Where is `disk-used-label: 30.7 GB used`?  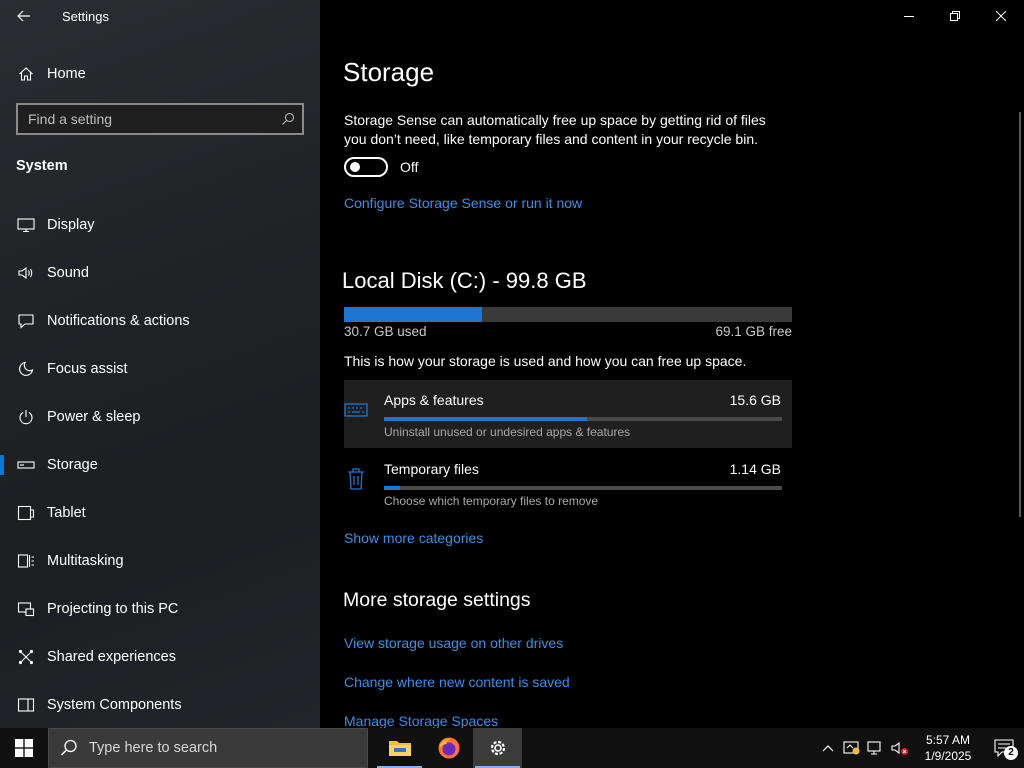 disk-used-label: 30.7 GB used is located at coordinates (385, 331).